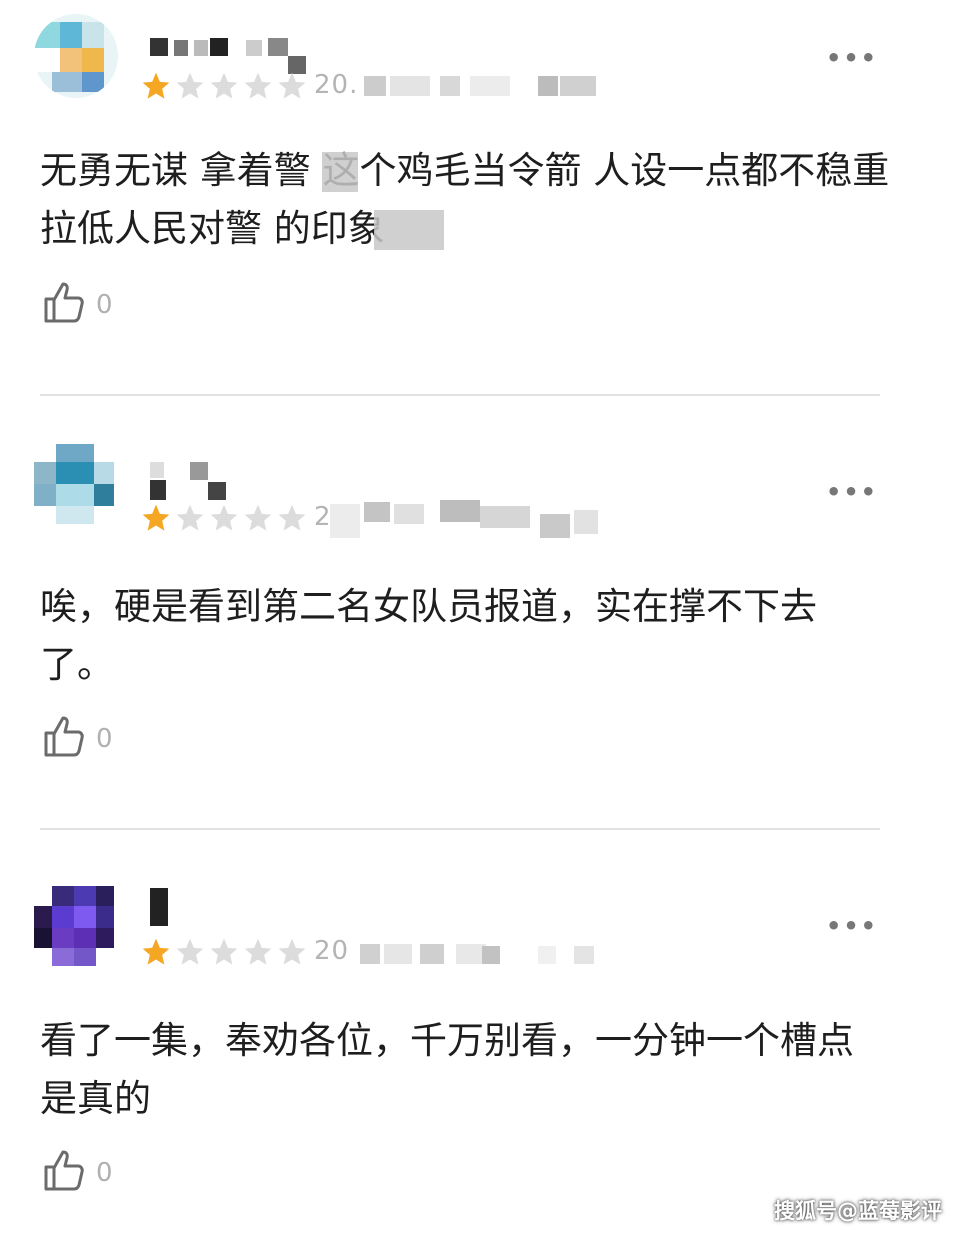  What do you see at coordinates (447, 1069) in the screenshot?
I see `review-content: 看了一集，奉劝各位，千万别看，一分钟一个槽点是真的` at bounding box center [447, 1069].